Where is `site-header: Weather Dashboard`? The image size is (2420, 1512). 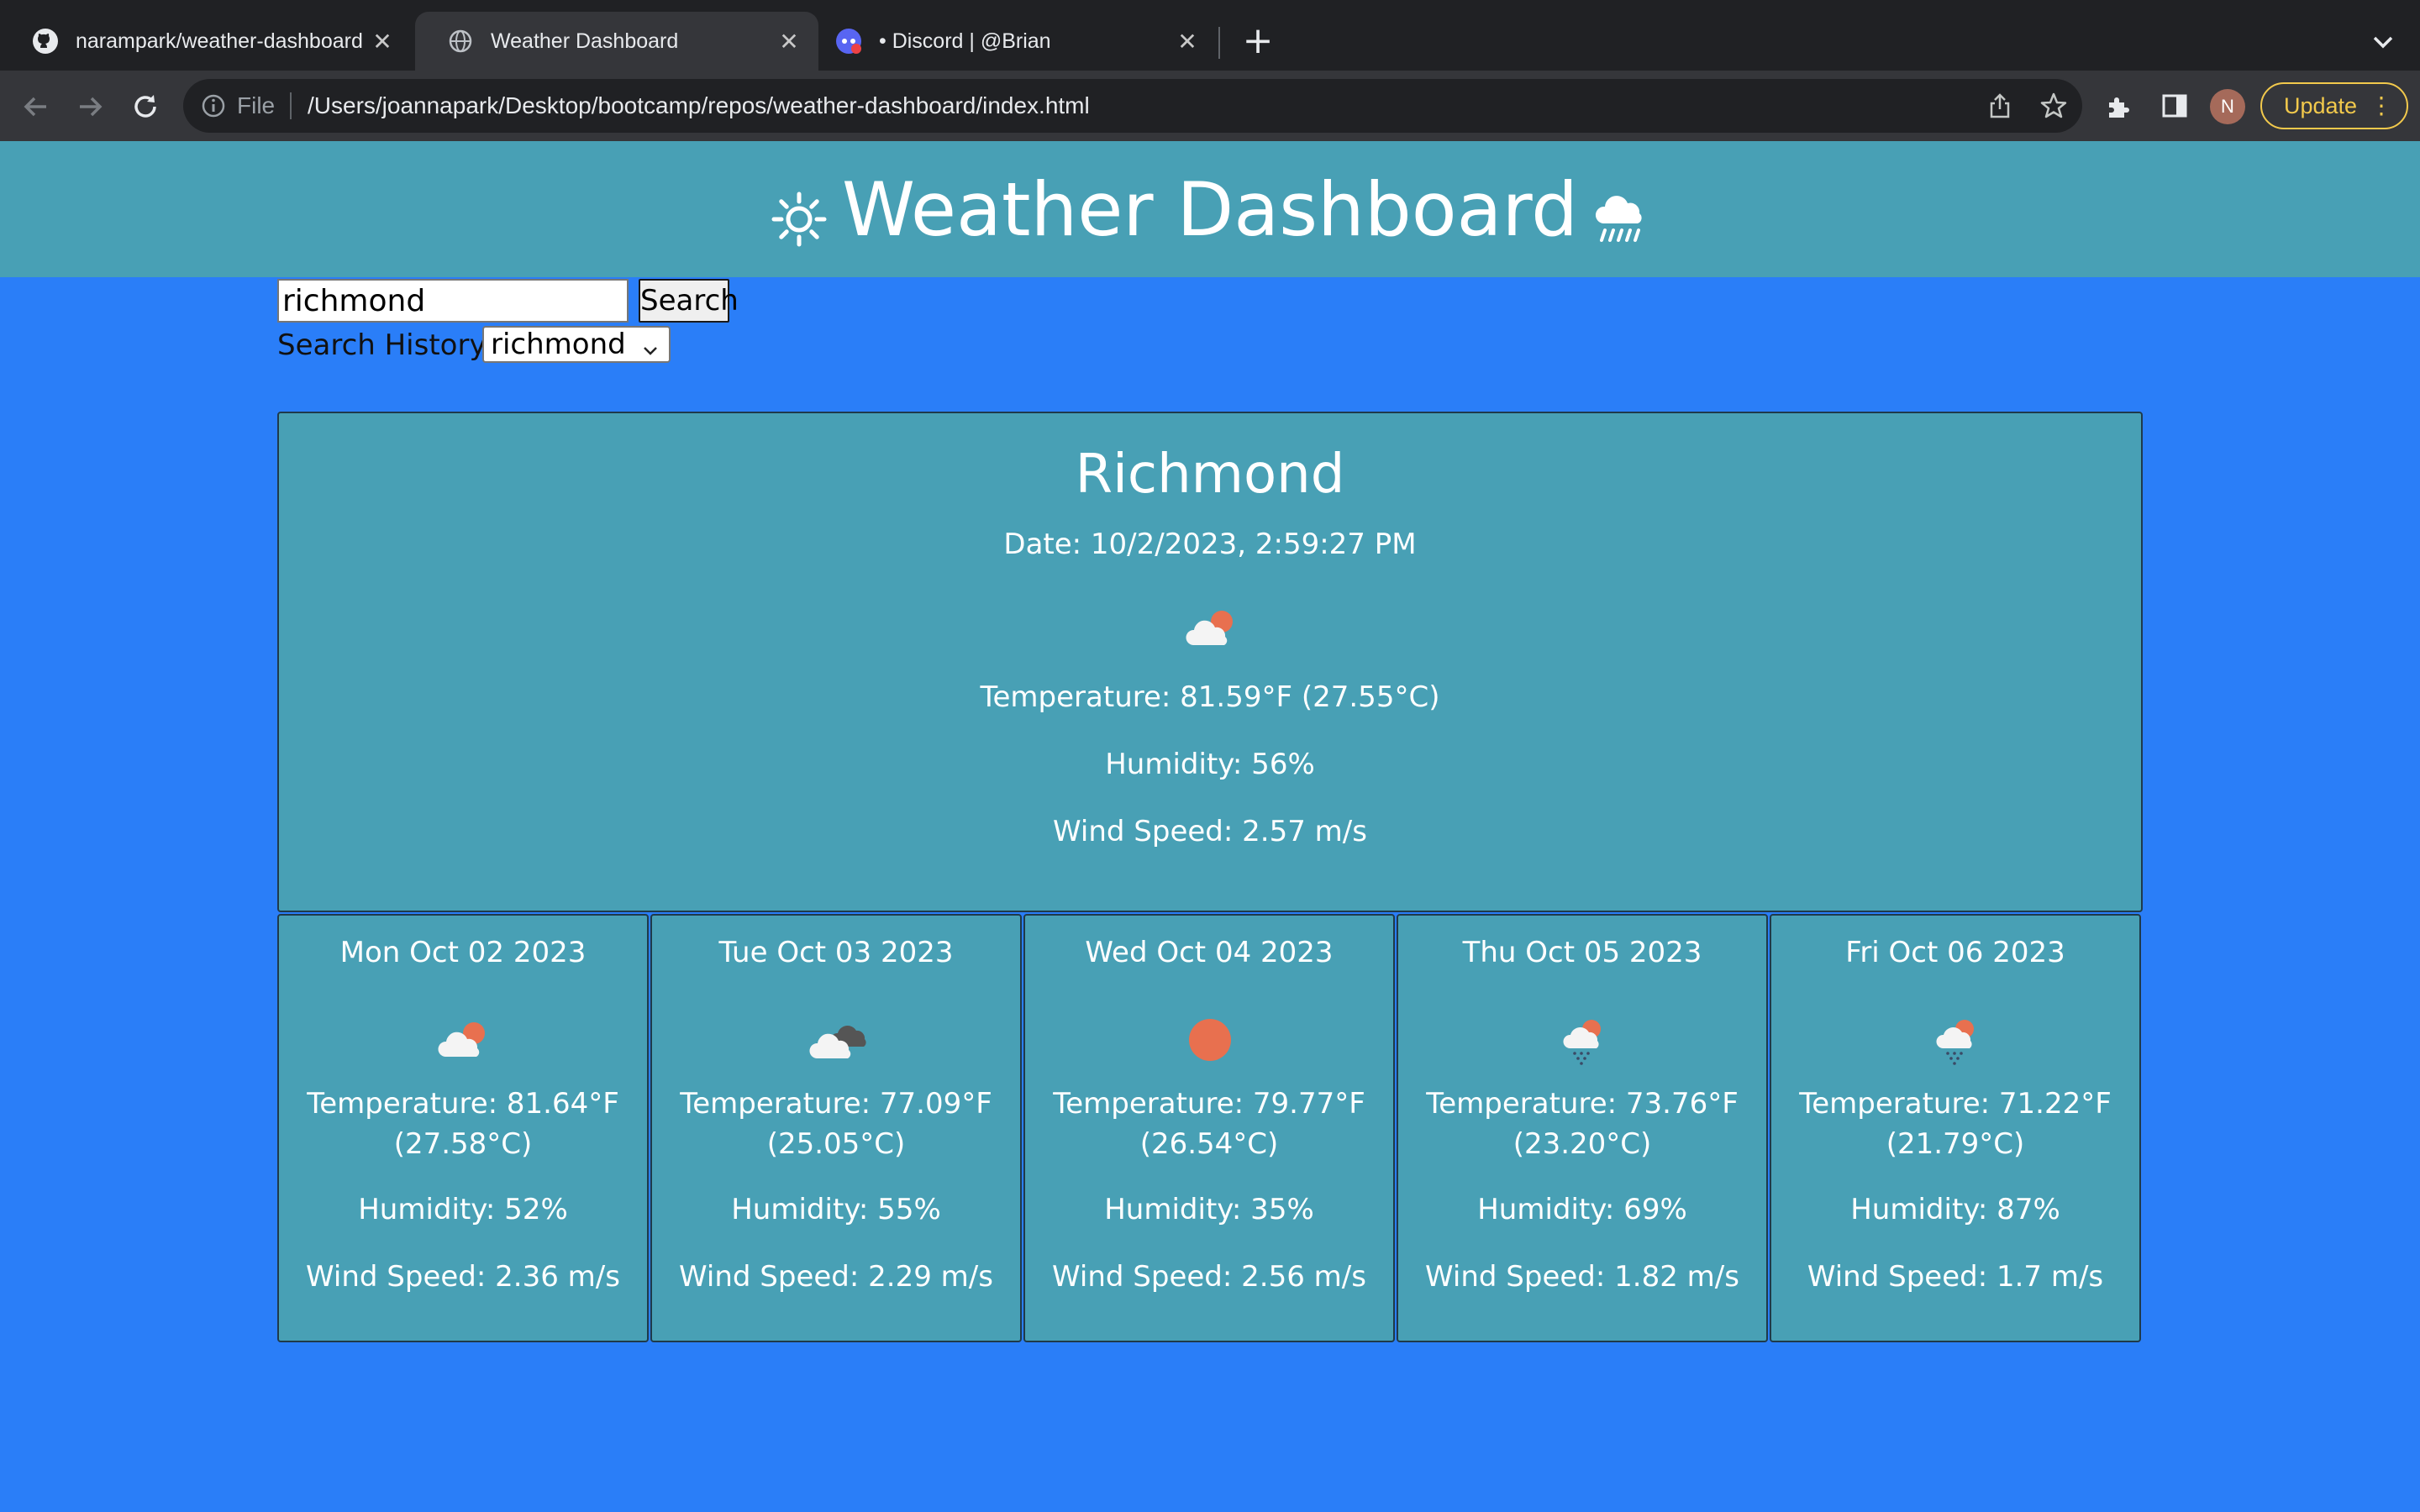 site-header: Weather Dashboard is located at coordinates (1210, 209).